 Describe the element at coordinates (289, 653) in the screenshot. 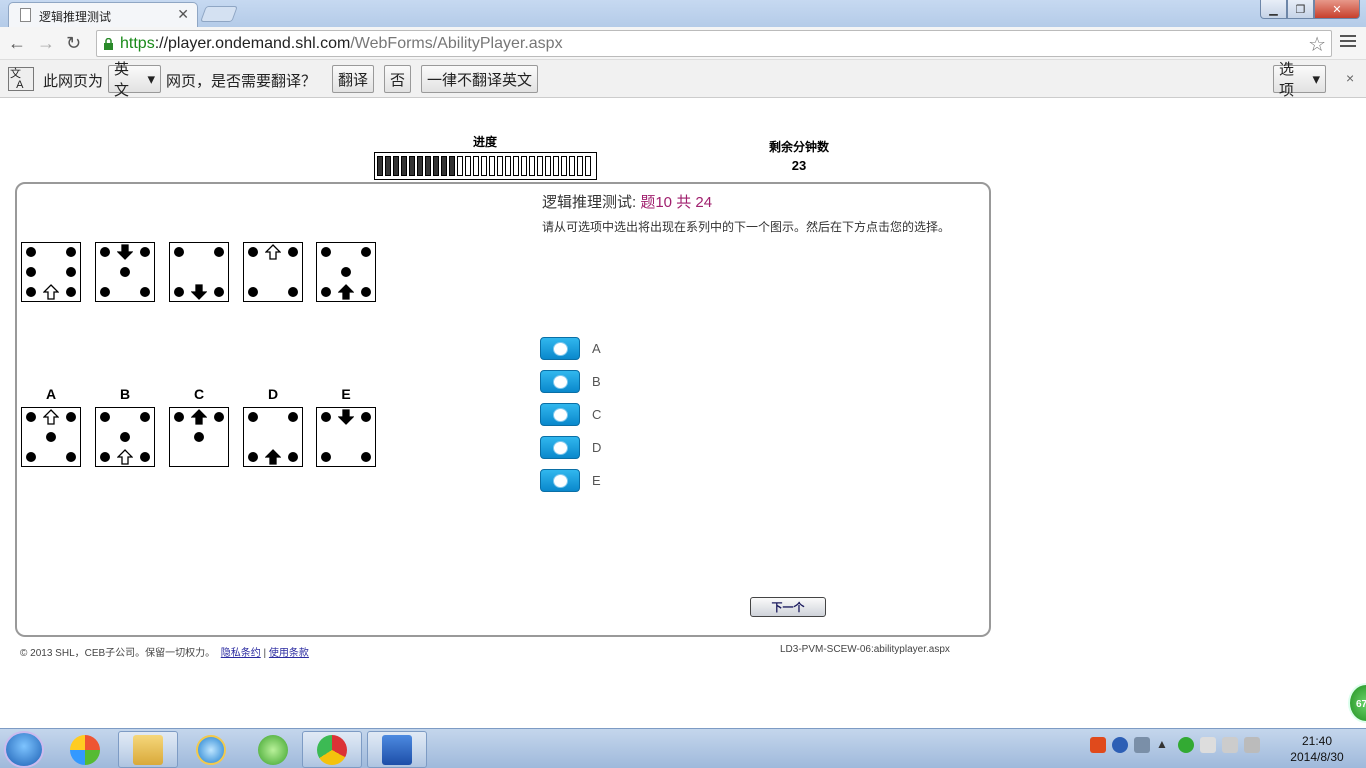

I see `terms-link: 使用条款` at that location.